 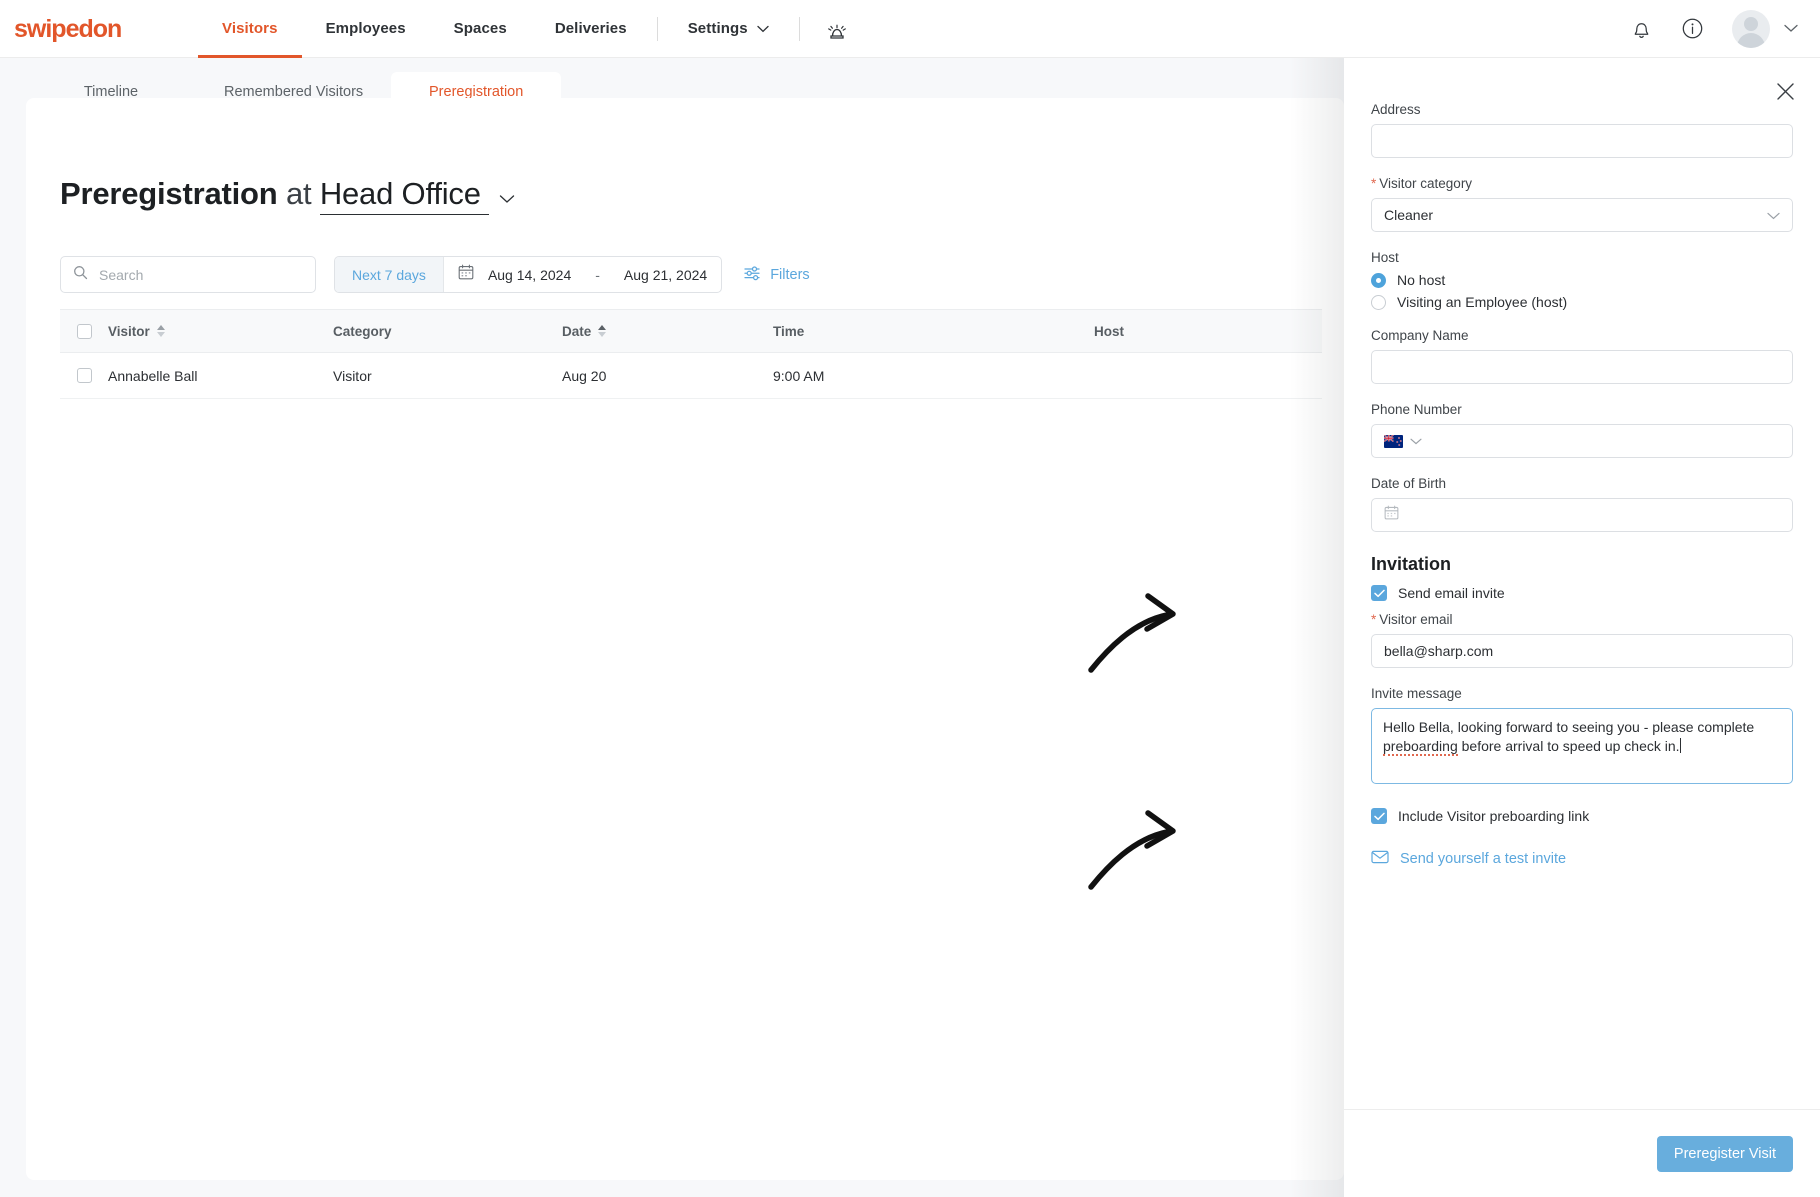 I want to click on visitor-category-label: * Visitor category, so click(x=1582, y=183).